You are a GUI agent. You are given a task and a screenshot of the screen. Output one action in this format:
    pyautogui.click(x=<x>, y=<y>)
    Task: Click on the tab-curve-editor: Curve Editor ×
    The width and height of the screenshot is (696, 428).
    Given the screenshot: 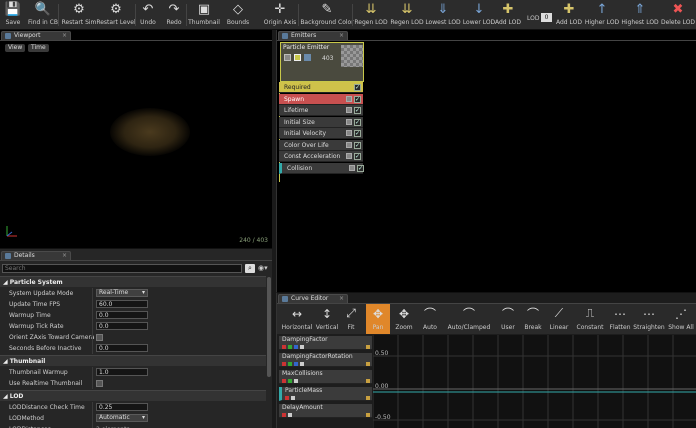 What is the action you would take?
    pyautogui.click(x=313, y=298)
    